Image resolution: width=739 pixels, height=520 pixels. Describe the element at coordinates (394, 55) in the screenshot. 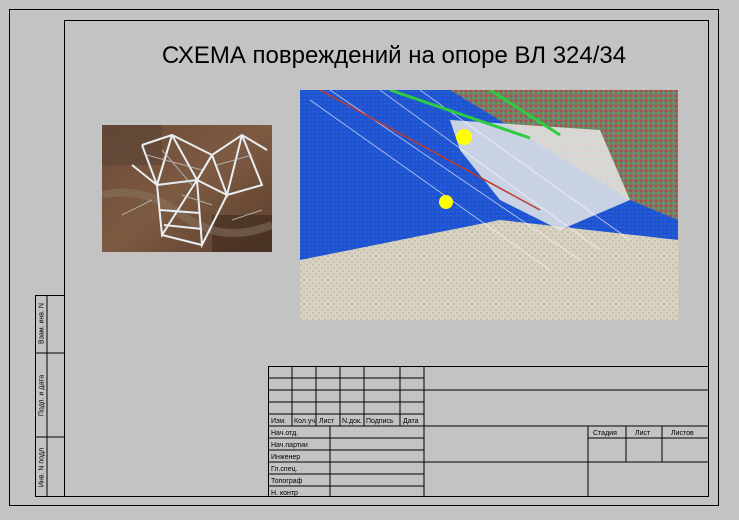

I see `drawing-title: СХЕМА повреждений на опоре ВЛ 324/34` at that location.